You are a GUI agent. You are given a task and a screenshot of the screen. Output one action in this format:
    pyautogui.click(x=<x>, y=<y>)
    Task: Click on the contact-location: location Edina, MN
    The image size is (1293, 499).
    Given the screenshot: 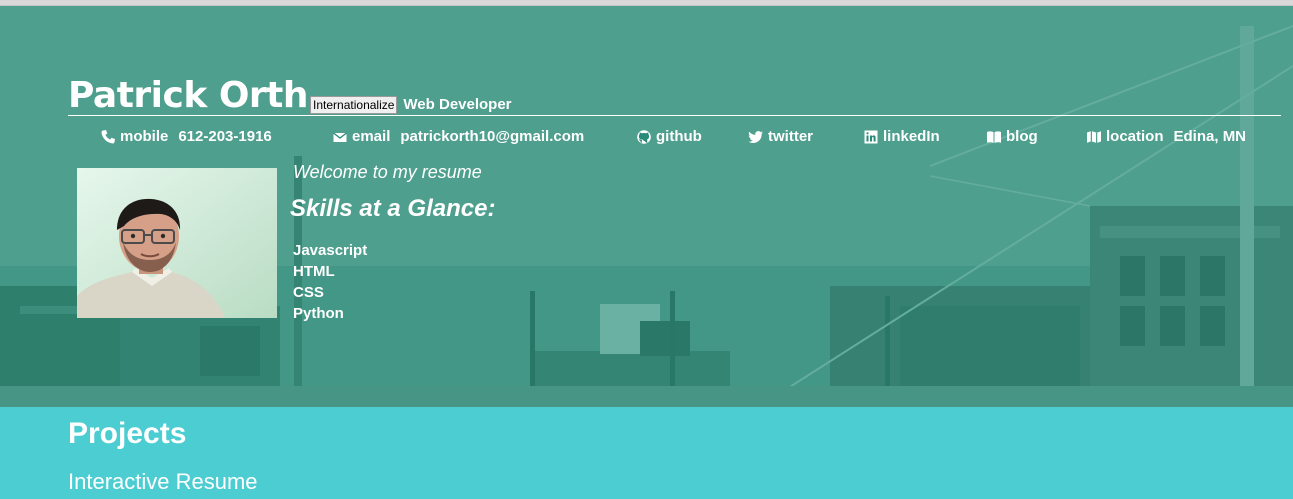 What is the action you would take?
    pyautogui.click(x=1166, y=136)
    